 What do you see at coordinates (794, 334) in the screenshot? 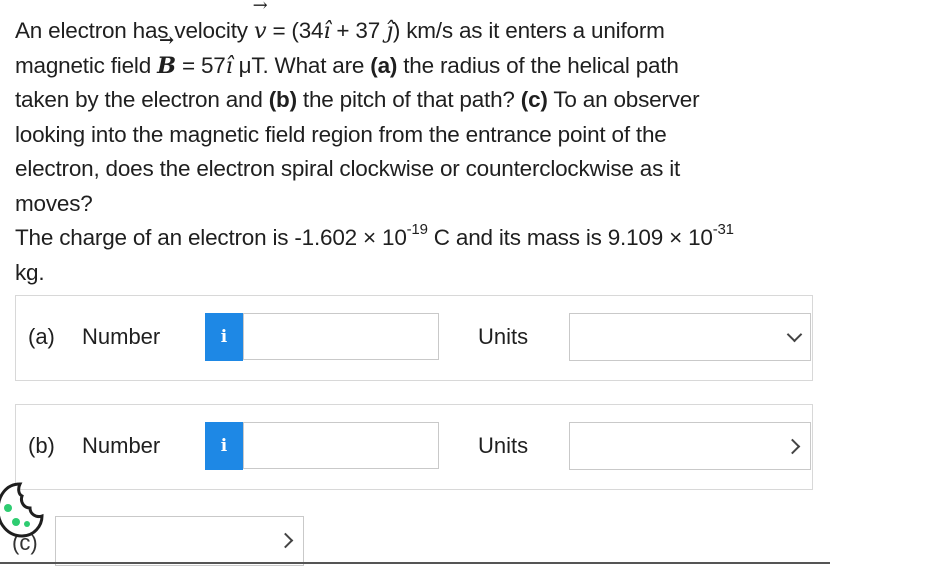
I see `chevron-down-icon` at bounding box center [794, 334].